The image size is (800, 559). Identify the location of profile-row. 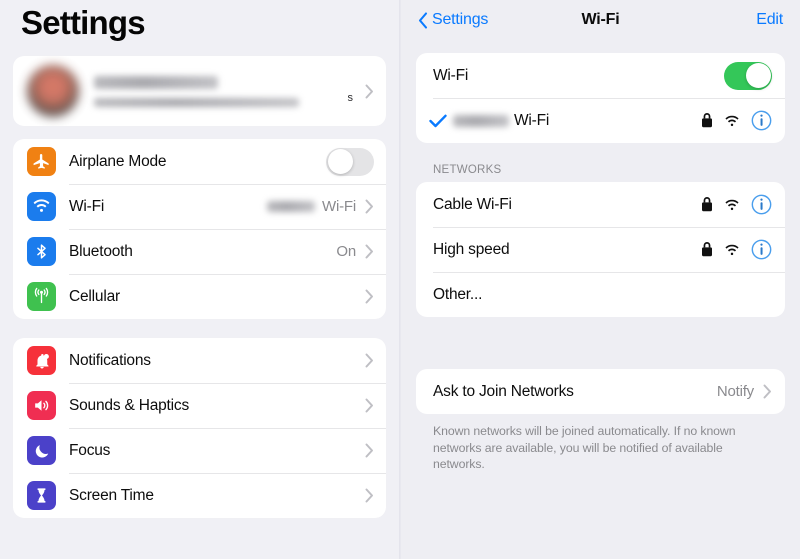
(199, 91).